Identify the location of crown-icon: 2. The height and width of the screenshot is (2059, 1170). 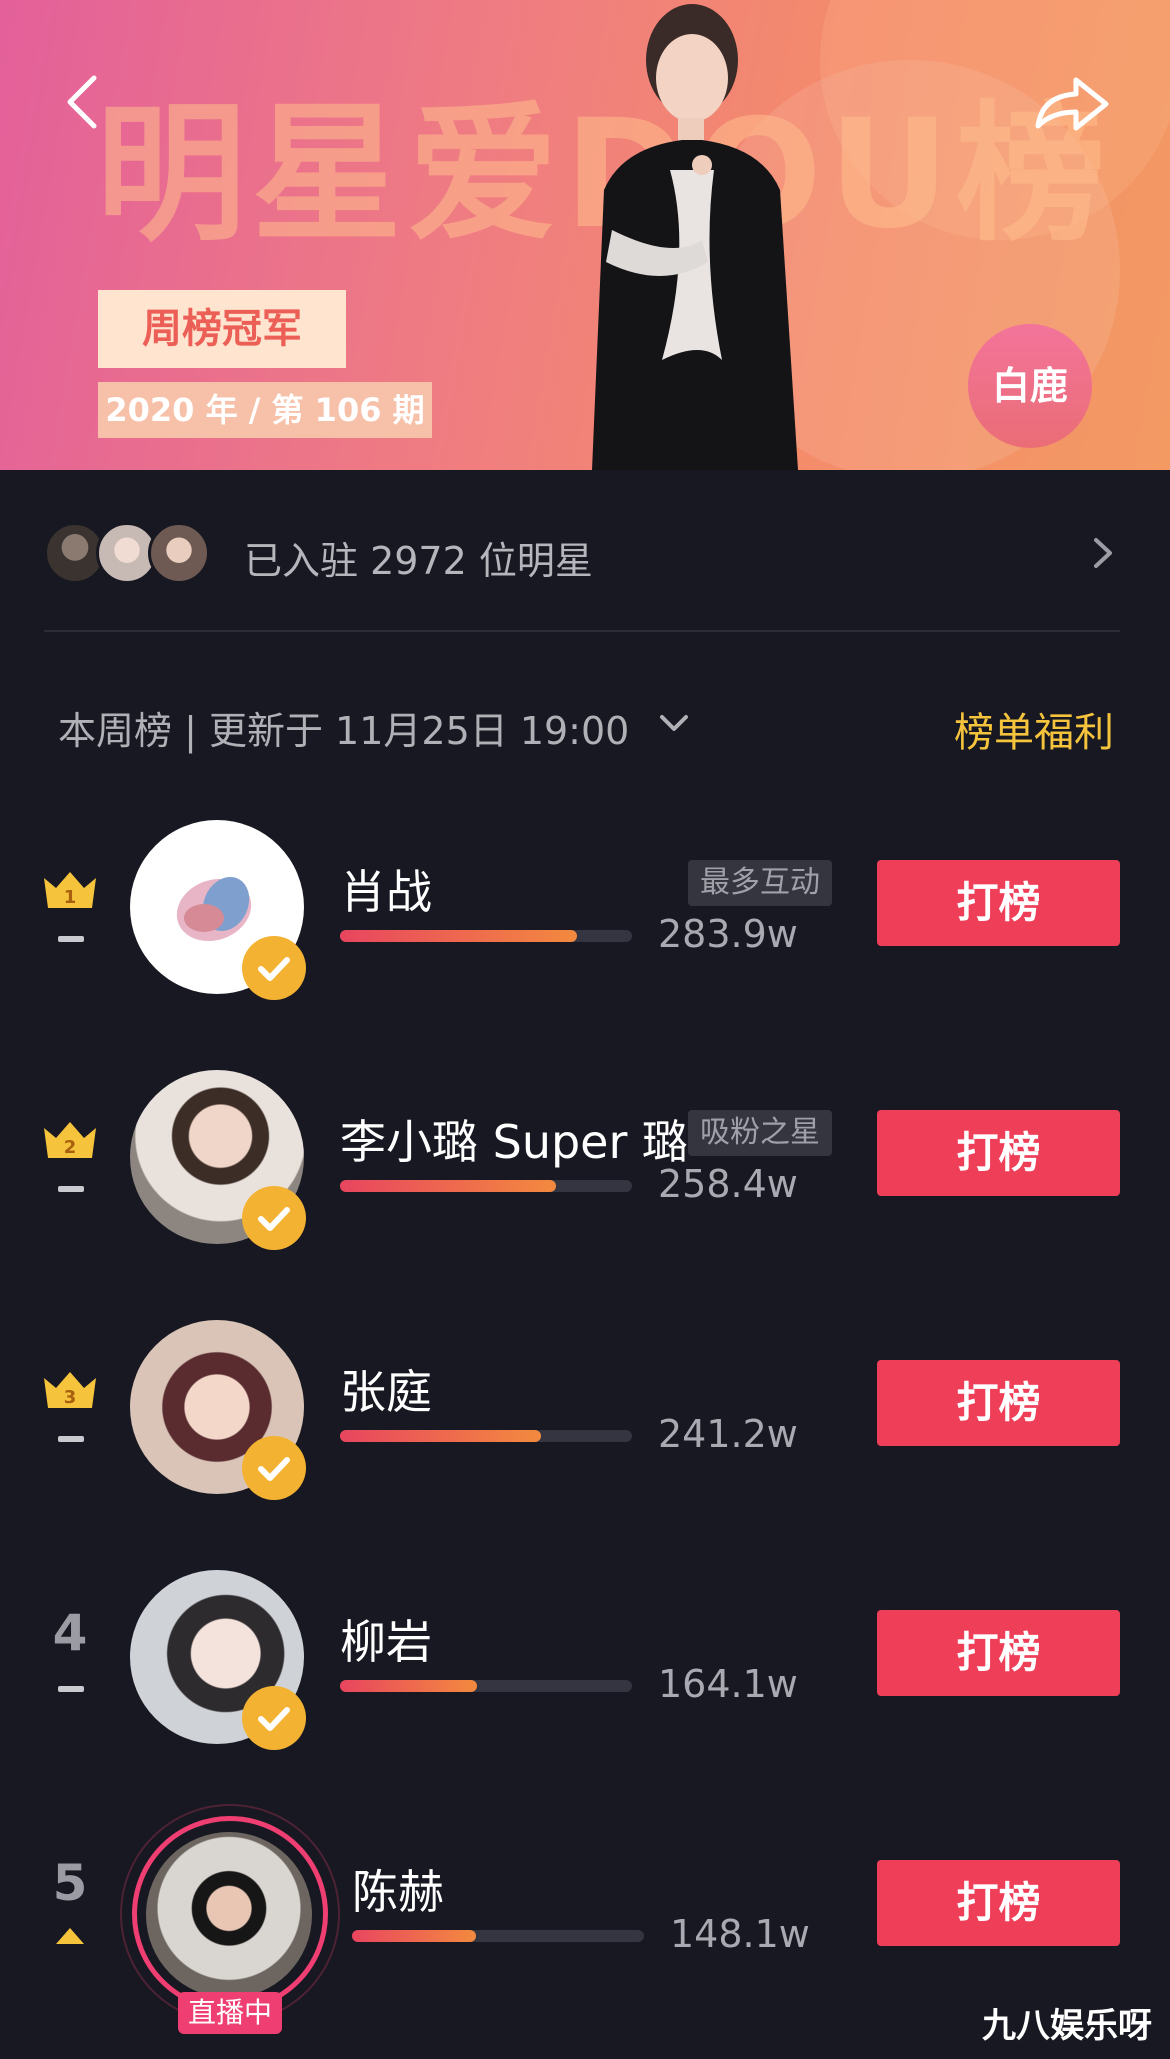
(70, 1140).